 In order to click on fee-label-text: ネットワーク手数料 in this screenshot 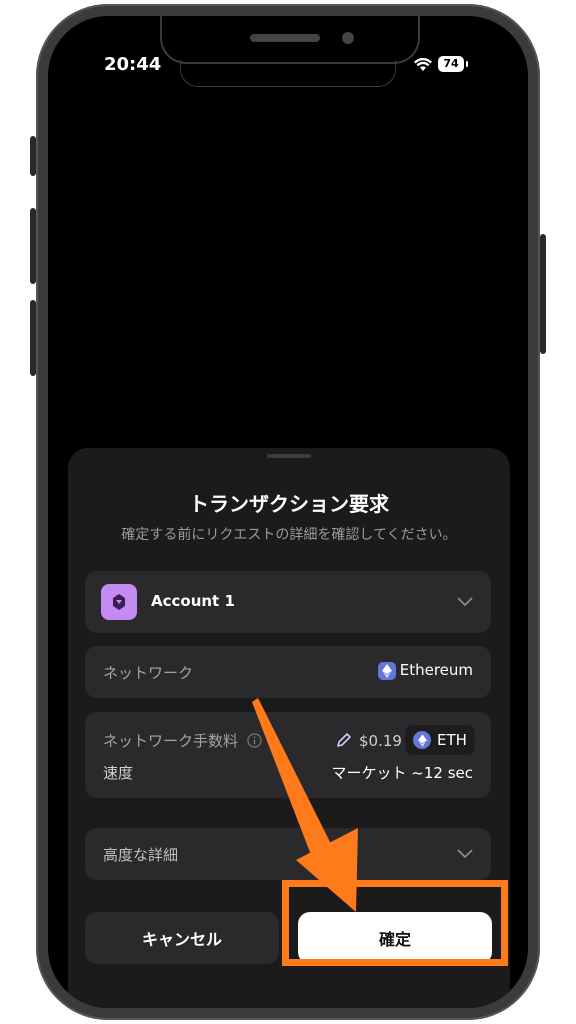, I will do `click(171, 741)`.